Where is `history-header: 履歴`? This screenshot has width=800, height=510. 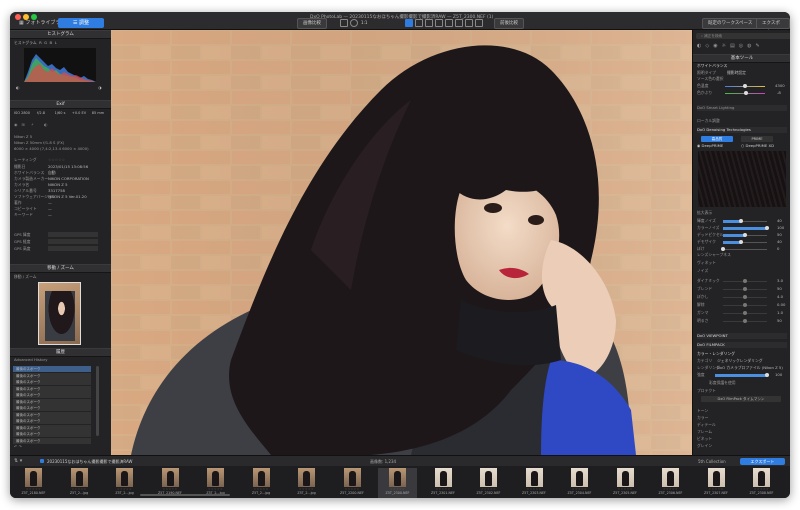 history-header: 履歴 is located at coordinates (60, 352).